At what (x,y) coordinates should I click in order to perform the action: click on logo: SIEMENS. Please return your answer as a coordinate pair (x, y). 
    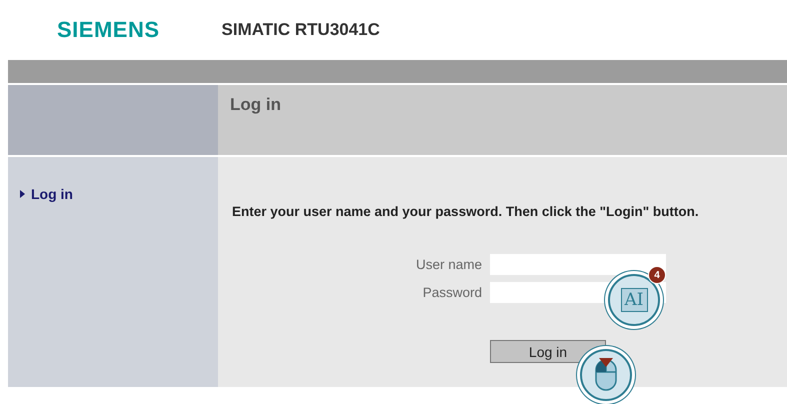
    Looking at the image, I should click on (108, 30).